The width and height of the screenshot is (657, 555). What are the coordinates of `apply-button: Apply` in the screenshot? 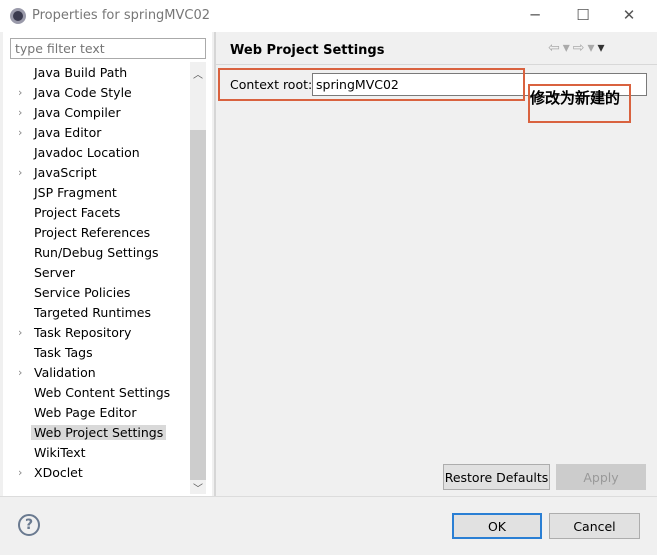 It's located at (601, 477).